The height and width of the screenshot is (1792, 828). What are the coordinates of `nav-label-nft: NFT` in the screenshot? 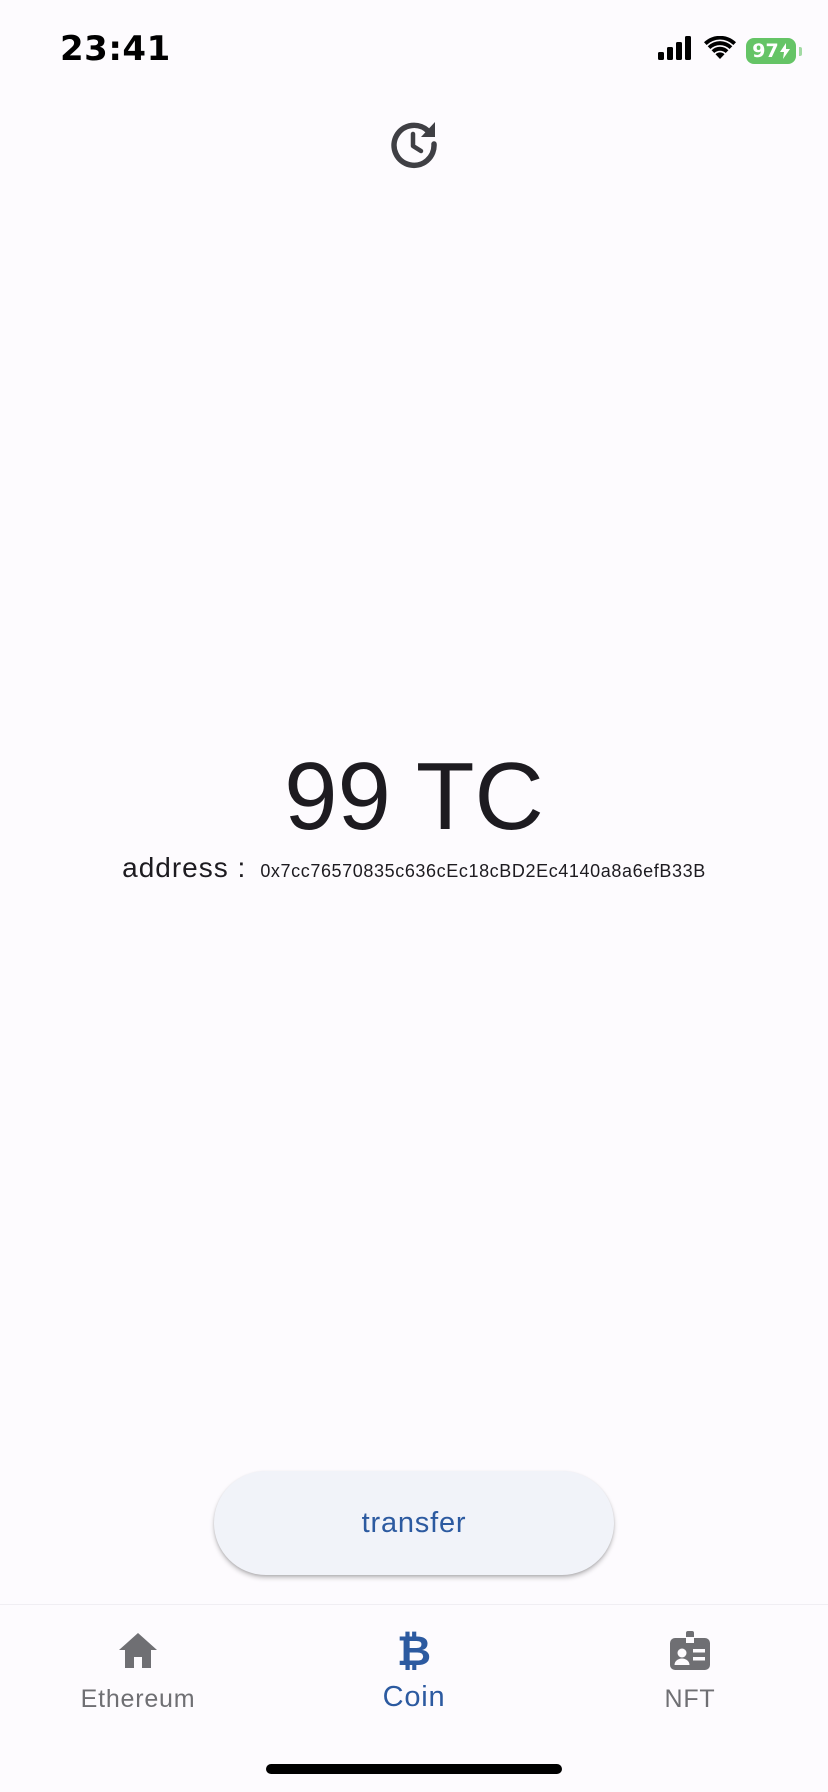 It's located at (690, 1699).